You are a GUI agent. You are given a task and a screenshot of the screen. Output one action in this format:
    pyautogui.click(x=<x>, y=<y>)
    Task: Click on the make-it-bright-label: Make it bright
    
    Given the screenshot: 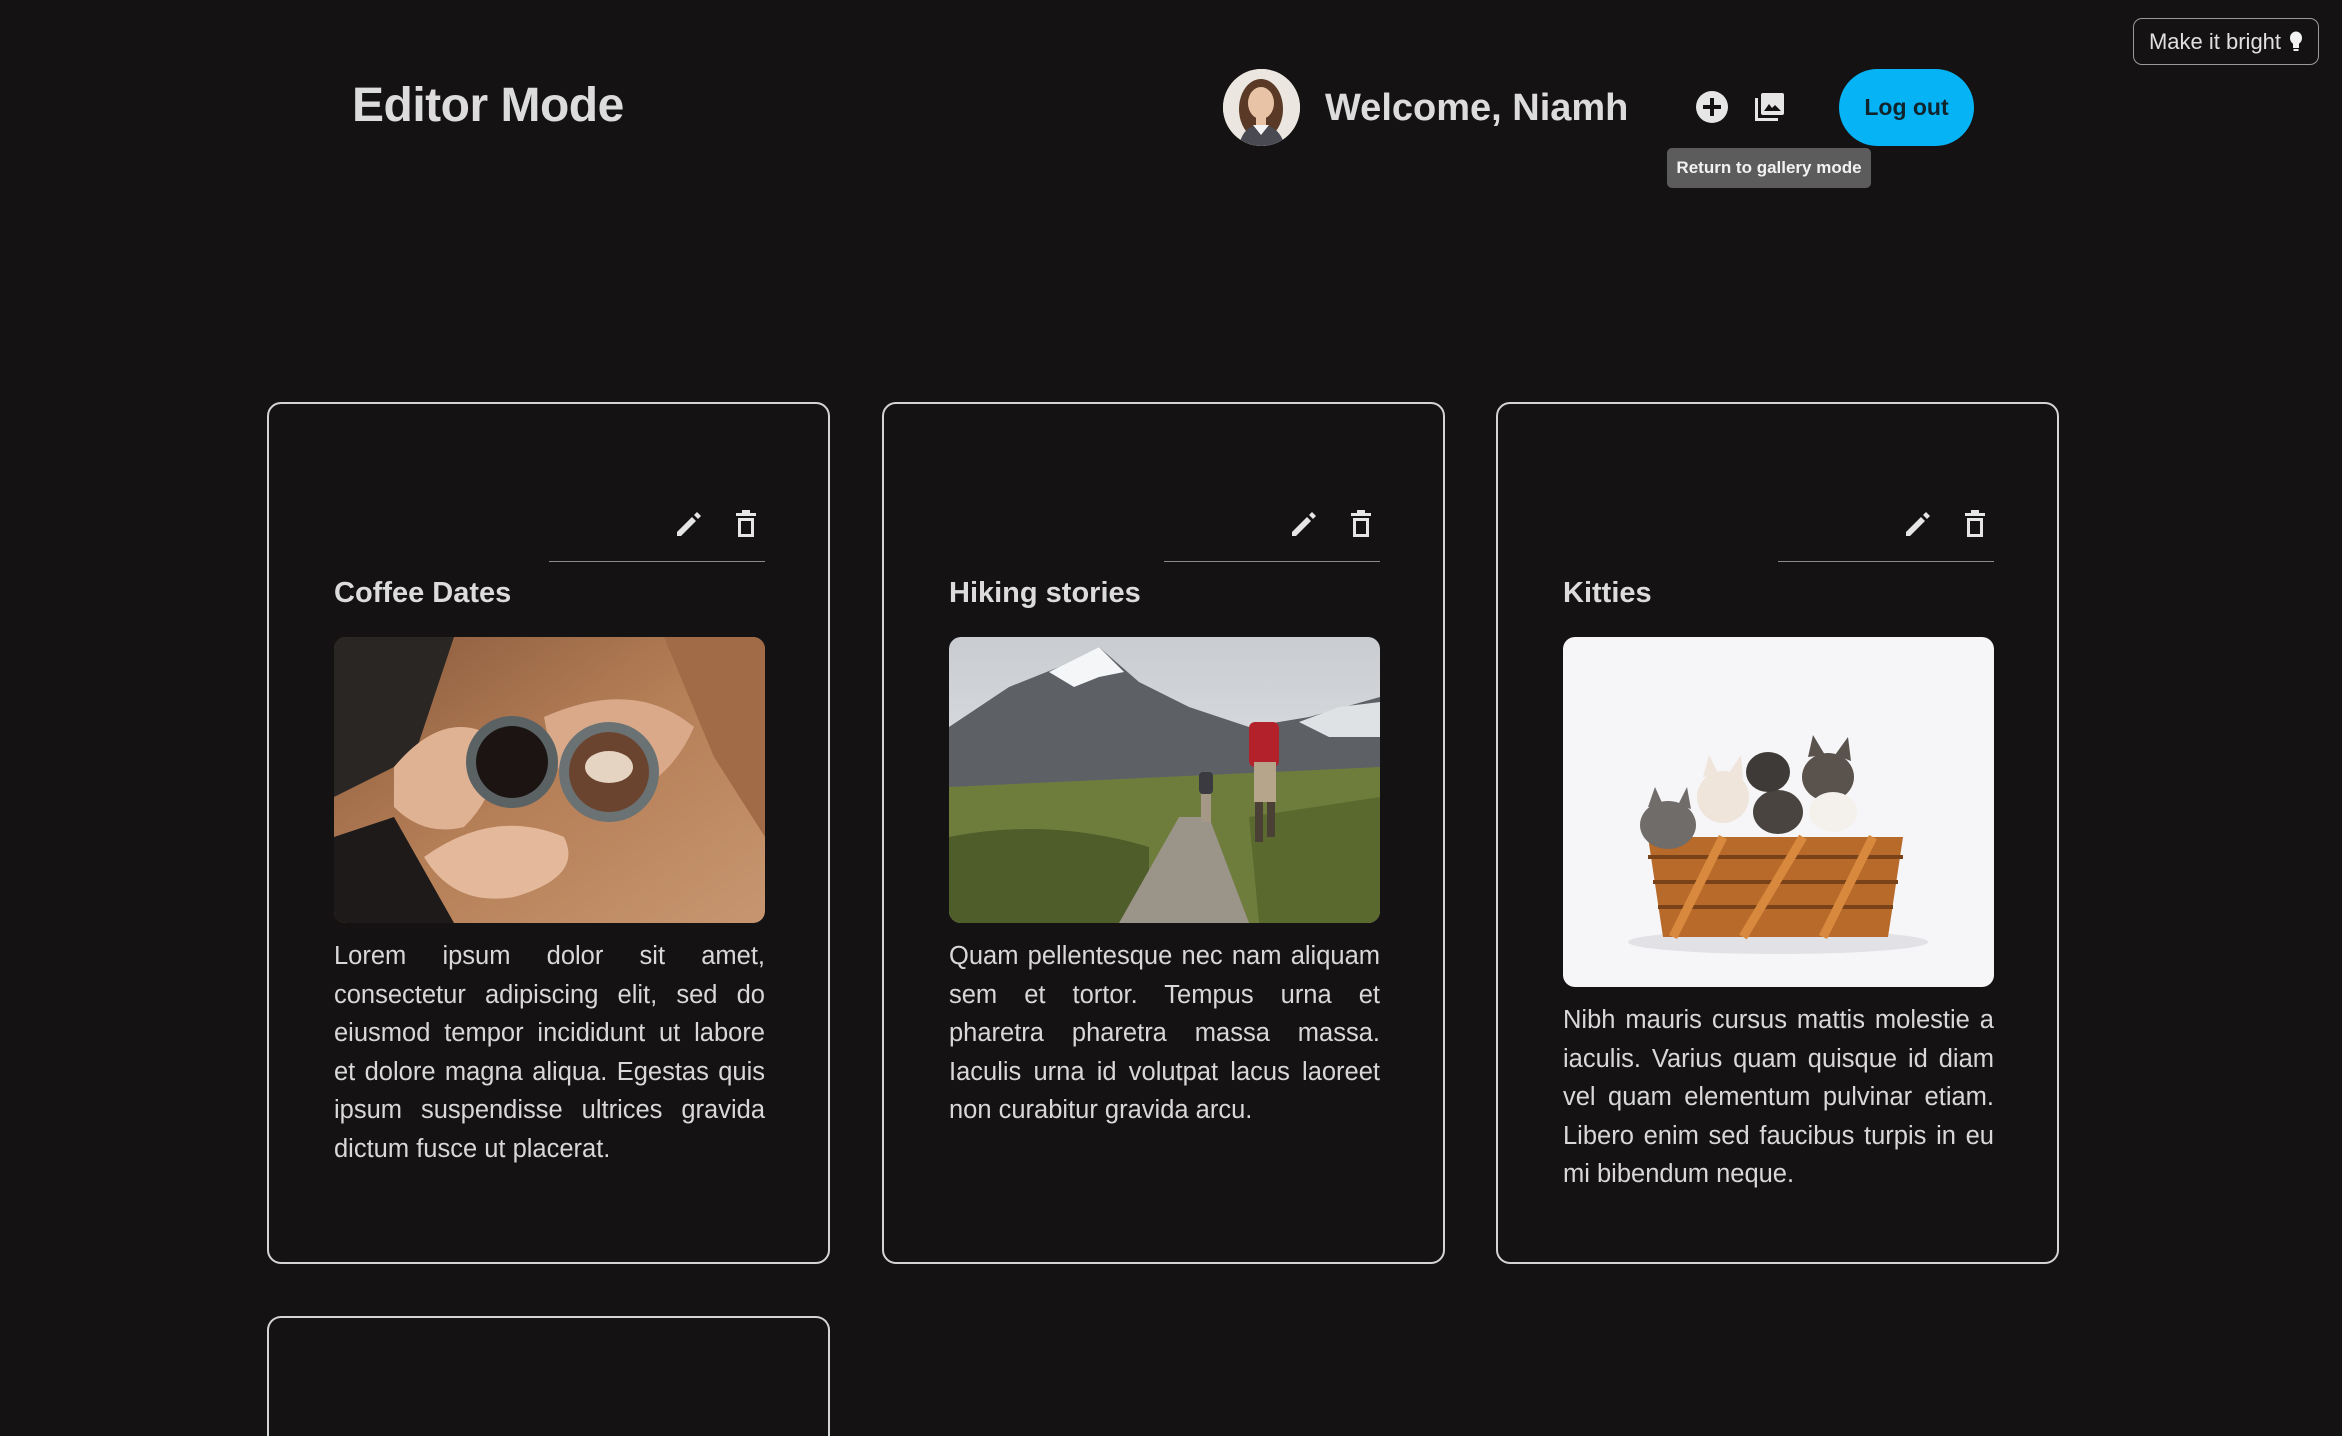 What is the action you would take?
    pyautogui.click(x=2215, y=41)
    